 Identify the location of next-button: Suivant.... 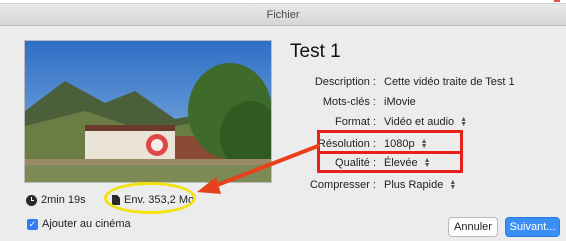
(532, 227).